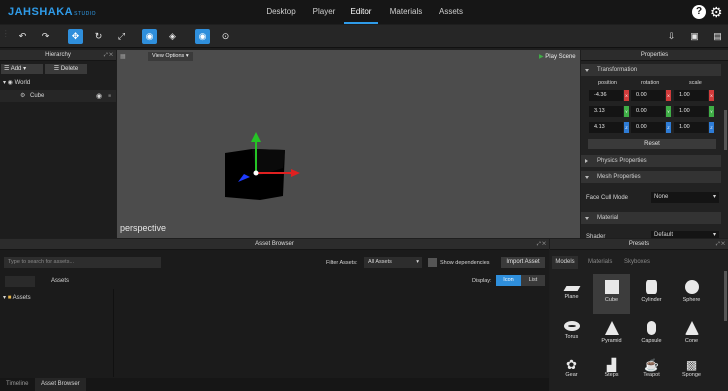 This screenshot has height=391, width=728. What do you see at coordinates (651, 161) in the screenshot?
I see `physics-section: Physics Properties` at bounding box center [651, 161].